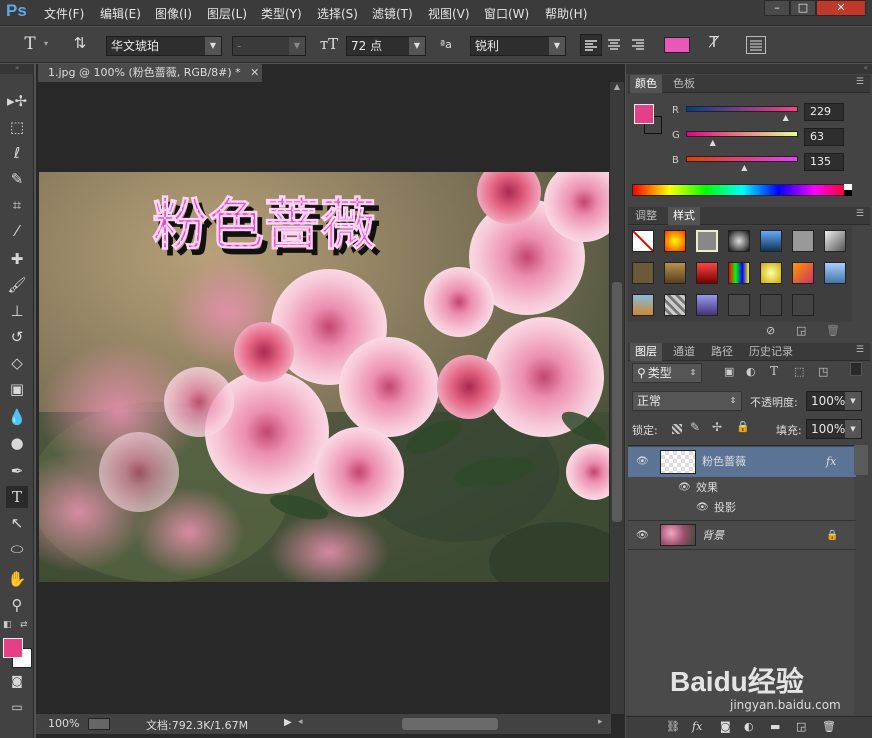  Describe the element at coordinates (281, 13) in the screenshot. I see `menu-type: 类型(Y)` at that location.